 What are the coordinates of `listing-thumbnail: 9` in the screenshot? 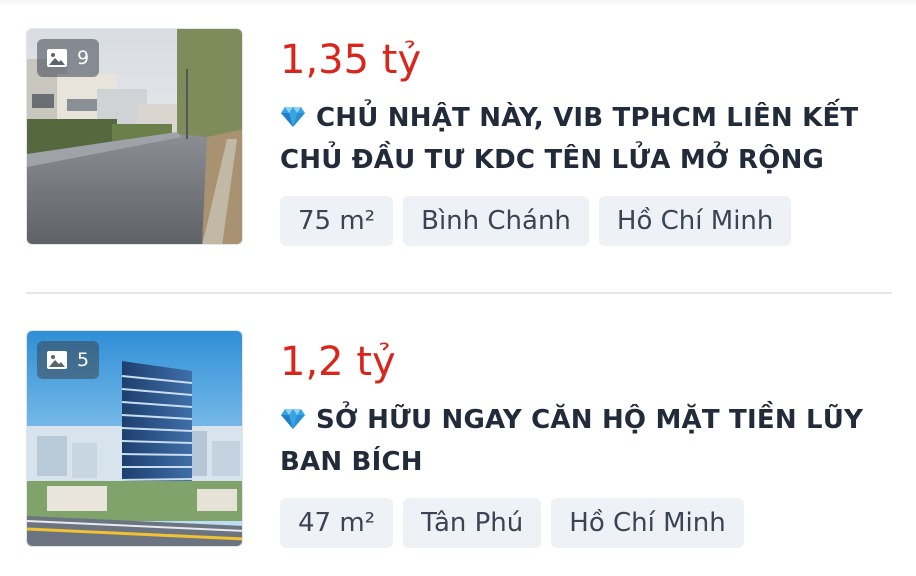 It's located at (134, 136).